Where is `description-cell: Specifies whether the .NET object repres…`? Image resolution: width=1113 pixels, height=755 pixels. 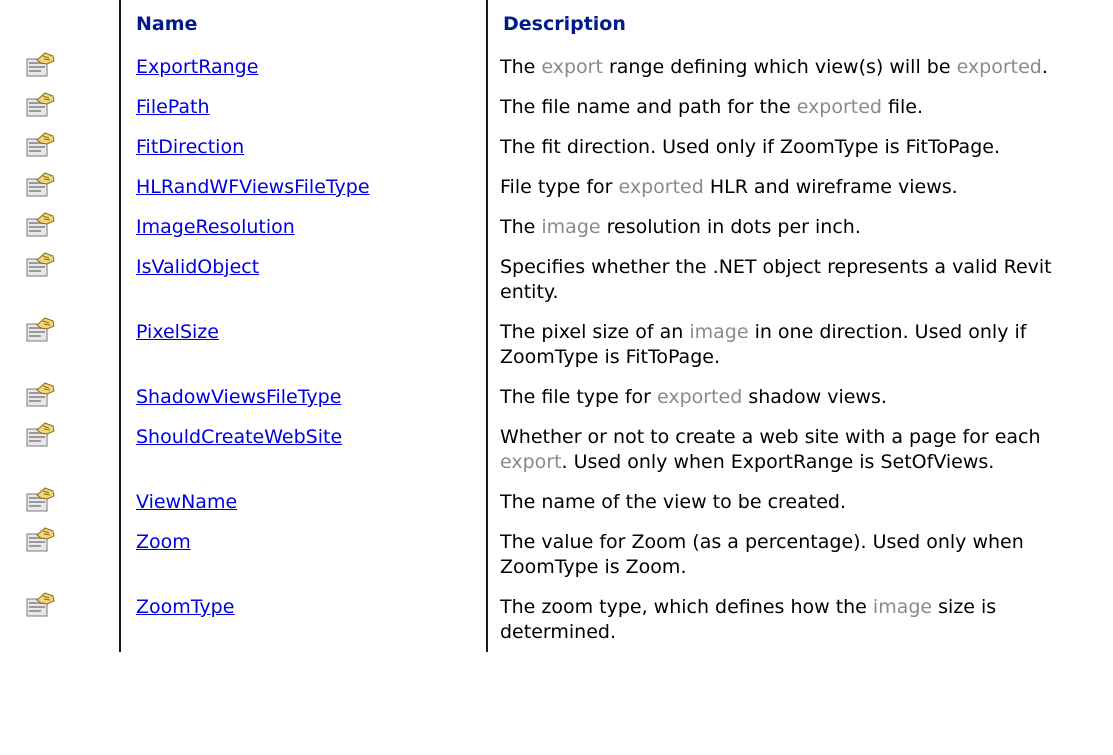 description-cell: Specifies whether the .NET object repres… is located at coordinates (799, 279).